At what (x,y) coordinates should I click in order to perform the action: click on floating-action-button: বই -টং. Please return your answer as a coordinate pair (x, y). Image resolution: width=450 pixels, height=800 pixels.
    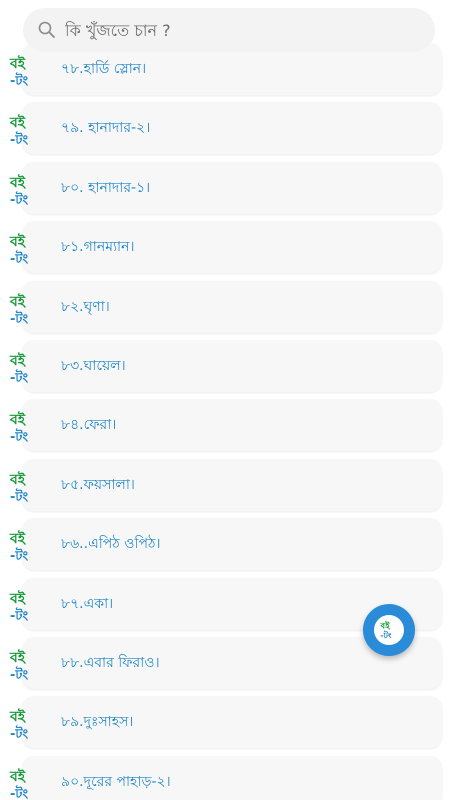
    Looking at the image, I should click on (389, 630).